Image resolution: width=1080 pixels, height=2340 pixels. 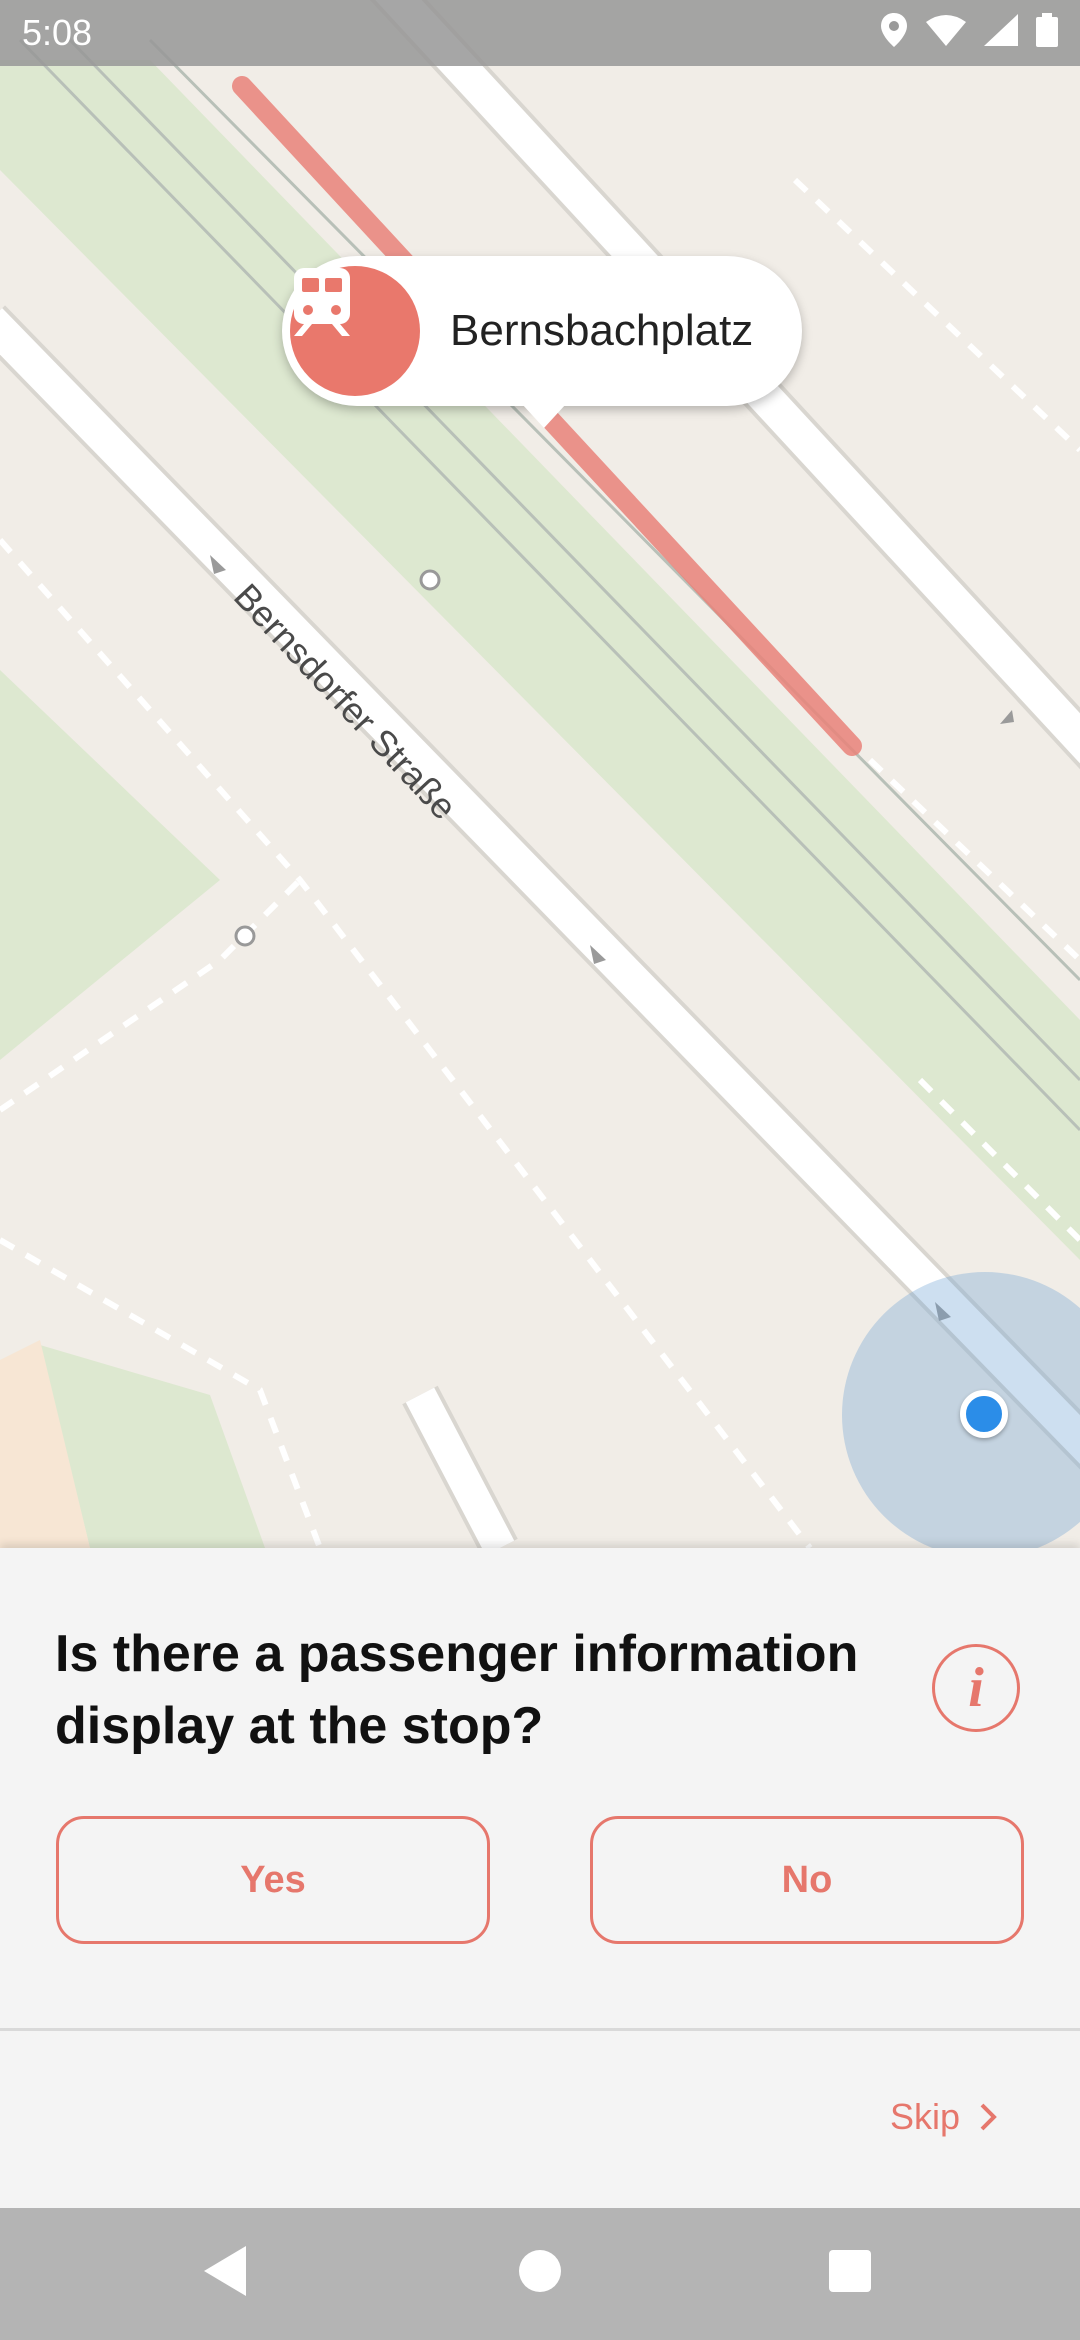 I want to click on recents-icon, so click(x=850, y=2271).